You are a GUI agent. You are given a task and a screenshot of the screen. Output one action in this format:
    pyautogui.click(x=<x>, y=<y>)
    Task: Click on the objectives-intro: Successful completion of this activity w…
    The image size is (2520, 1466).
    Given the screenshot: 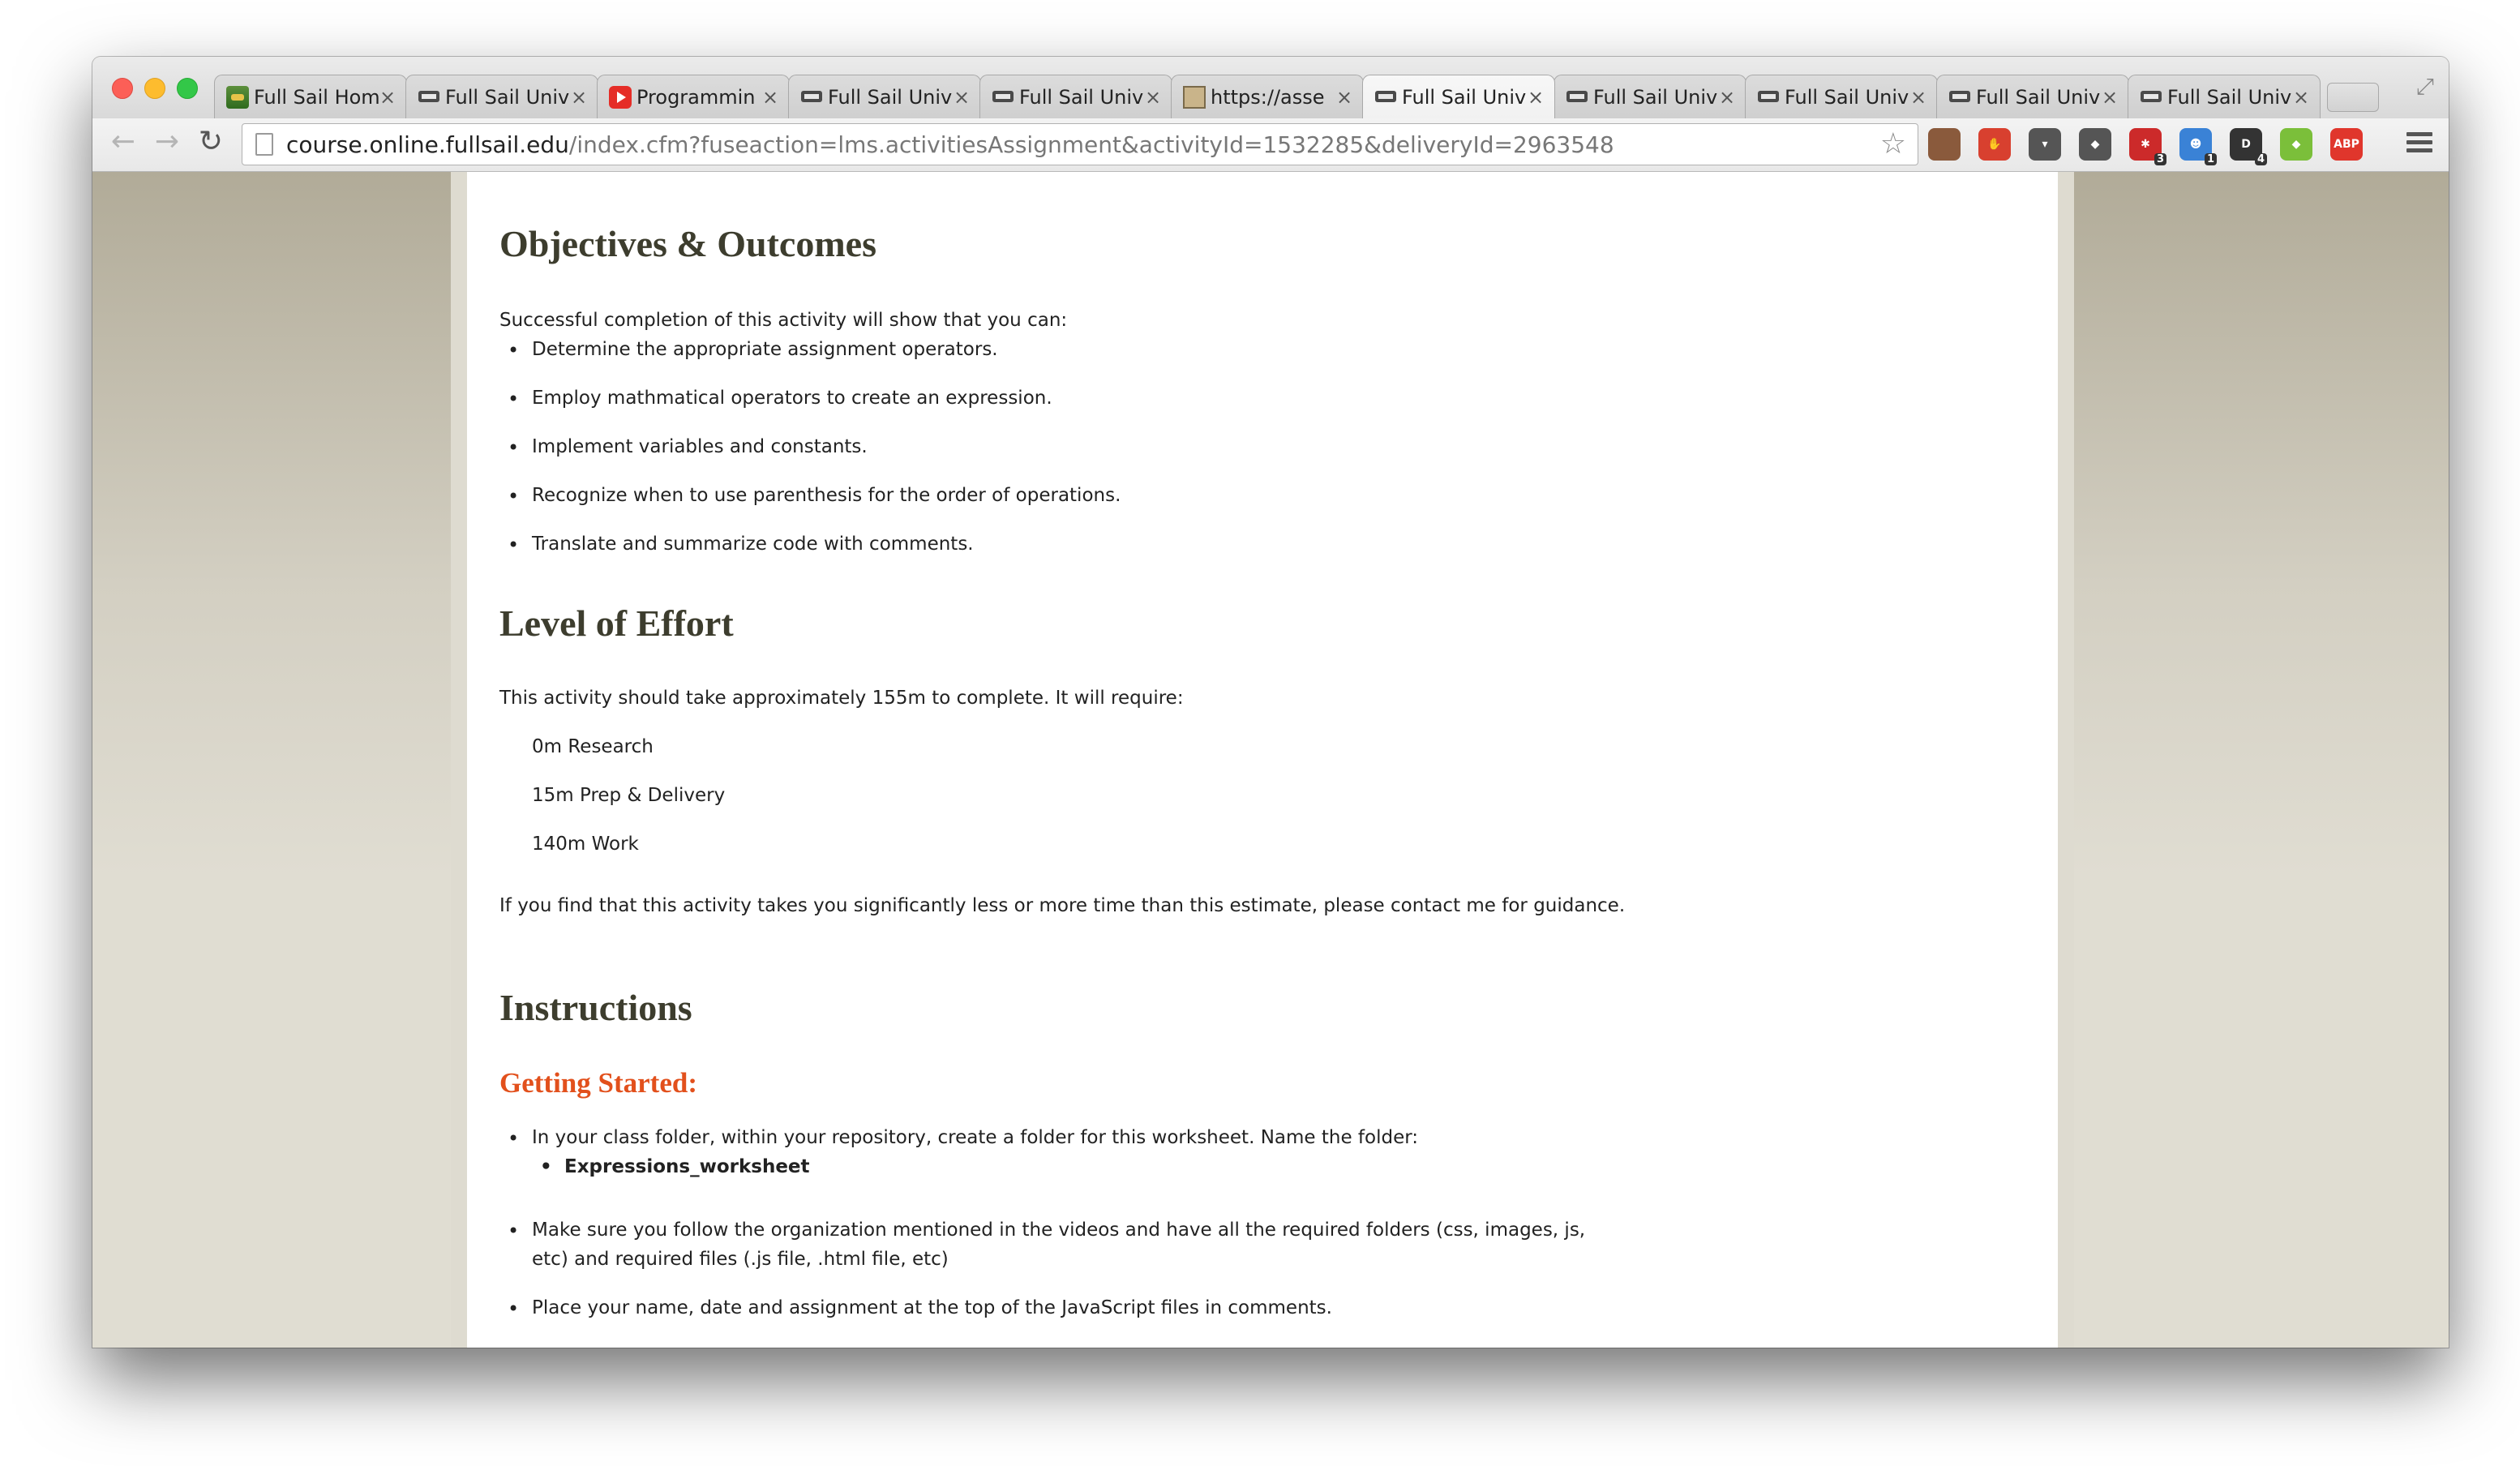 What is the action you would take?
    pyautogui.click(x=784, y=320)
    